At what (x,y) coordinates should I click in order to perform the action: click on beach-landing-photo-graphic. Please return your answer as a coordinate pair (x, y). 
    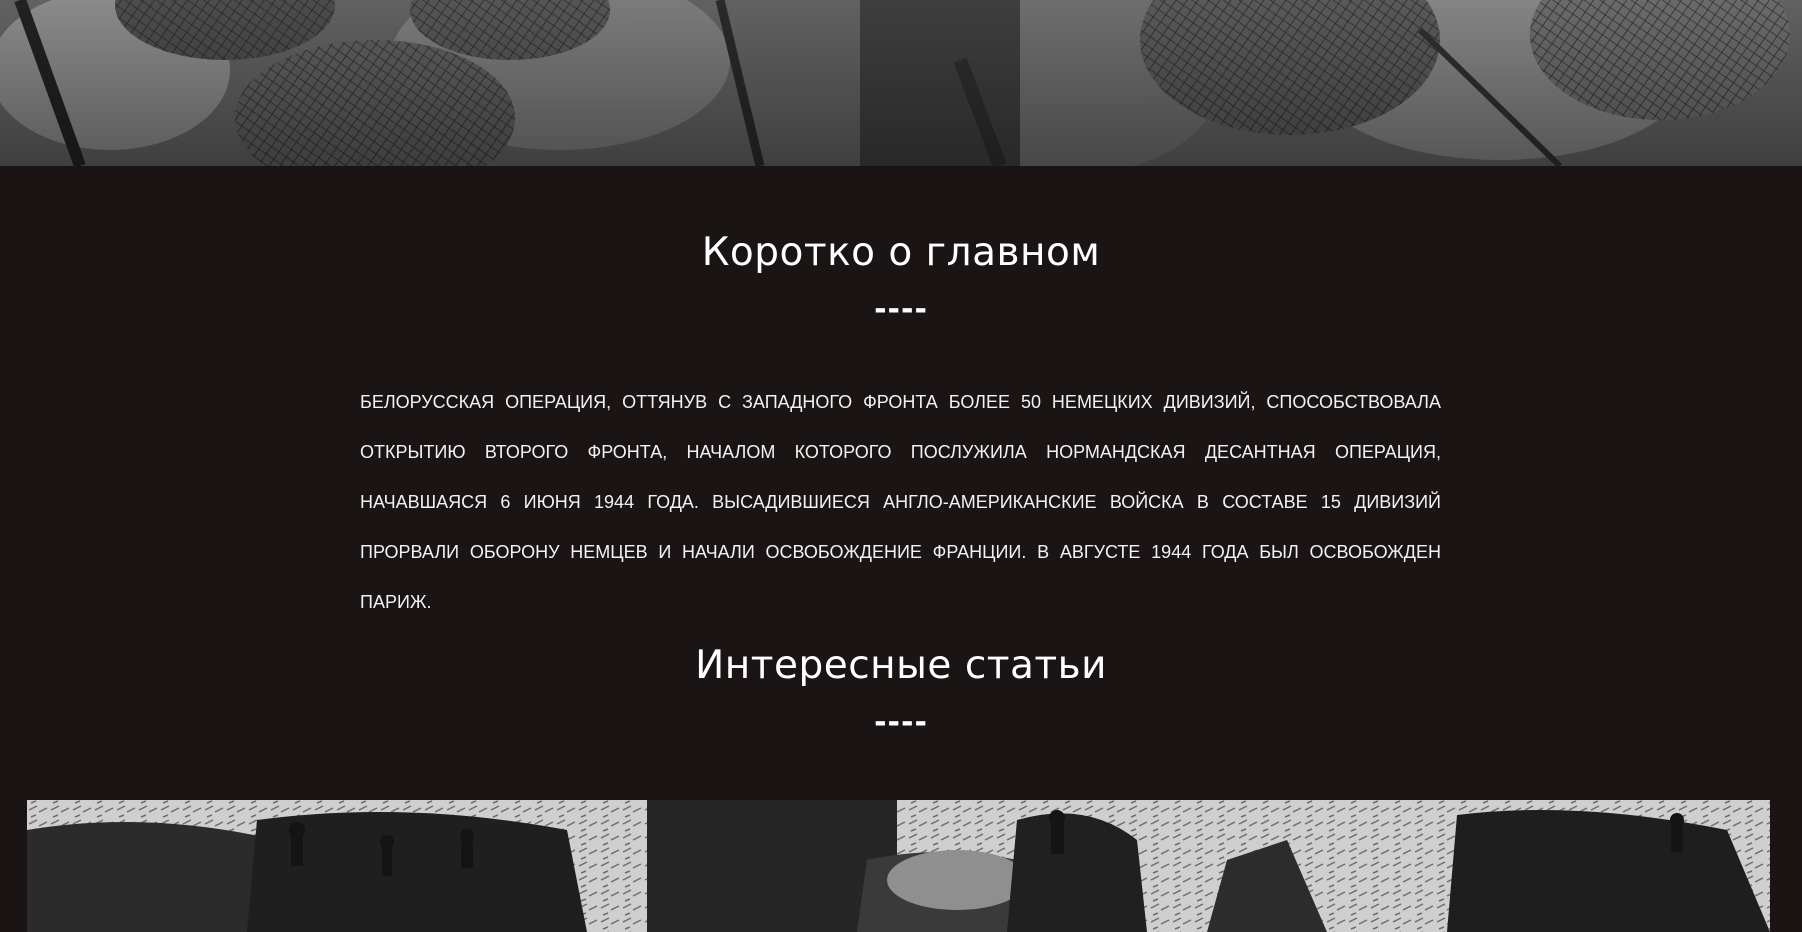
    Looking at the image, I should click on (898, 866).